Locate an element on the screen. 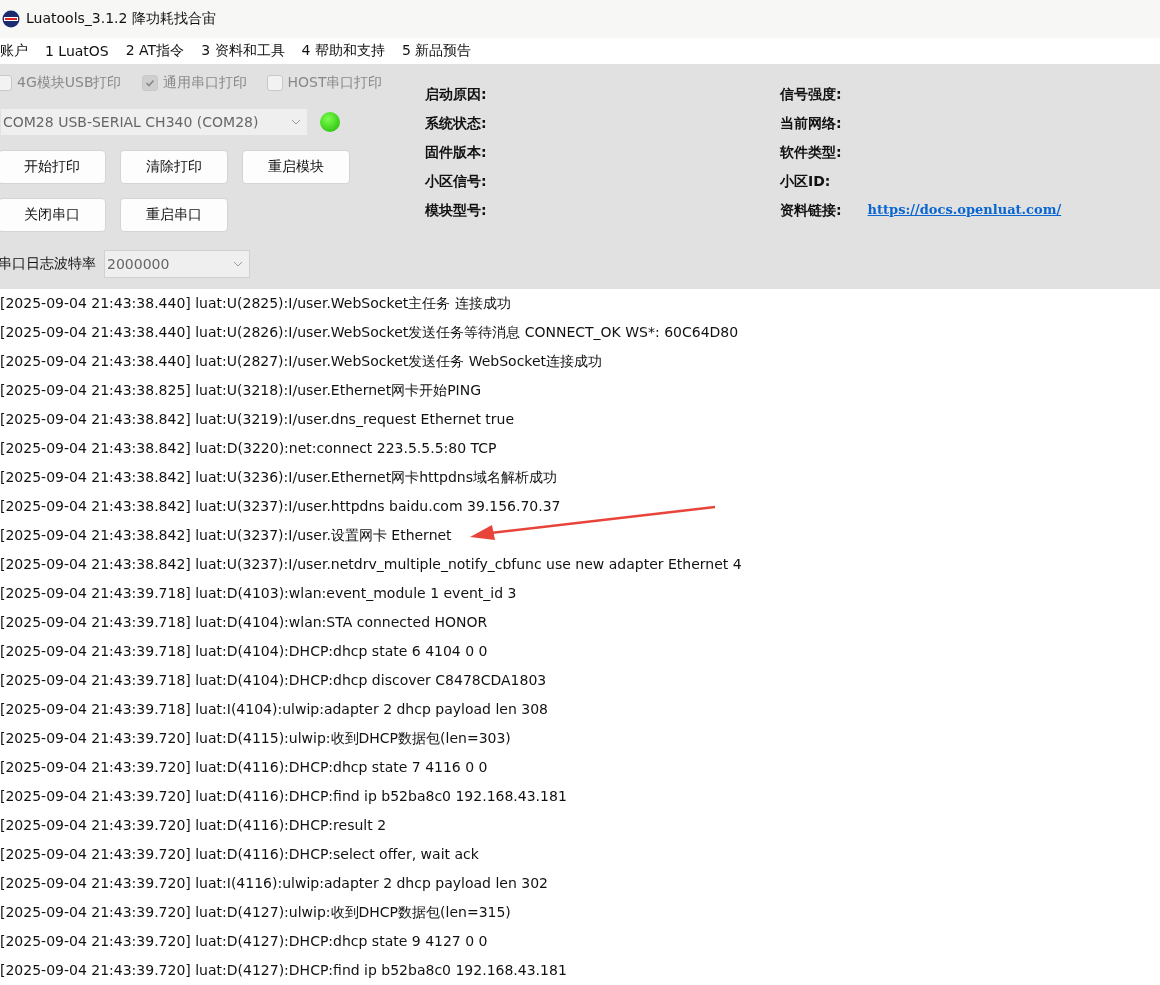  info-label: 小区信号: is located at coordinates (456, 181).